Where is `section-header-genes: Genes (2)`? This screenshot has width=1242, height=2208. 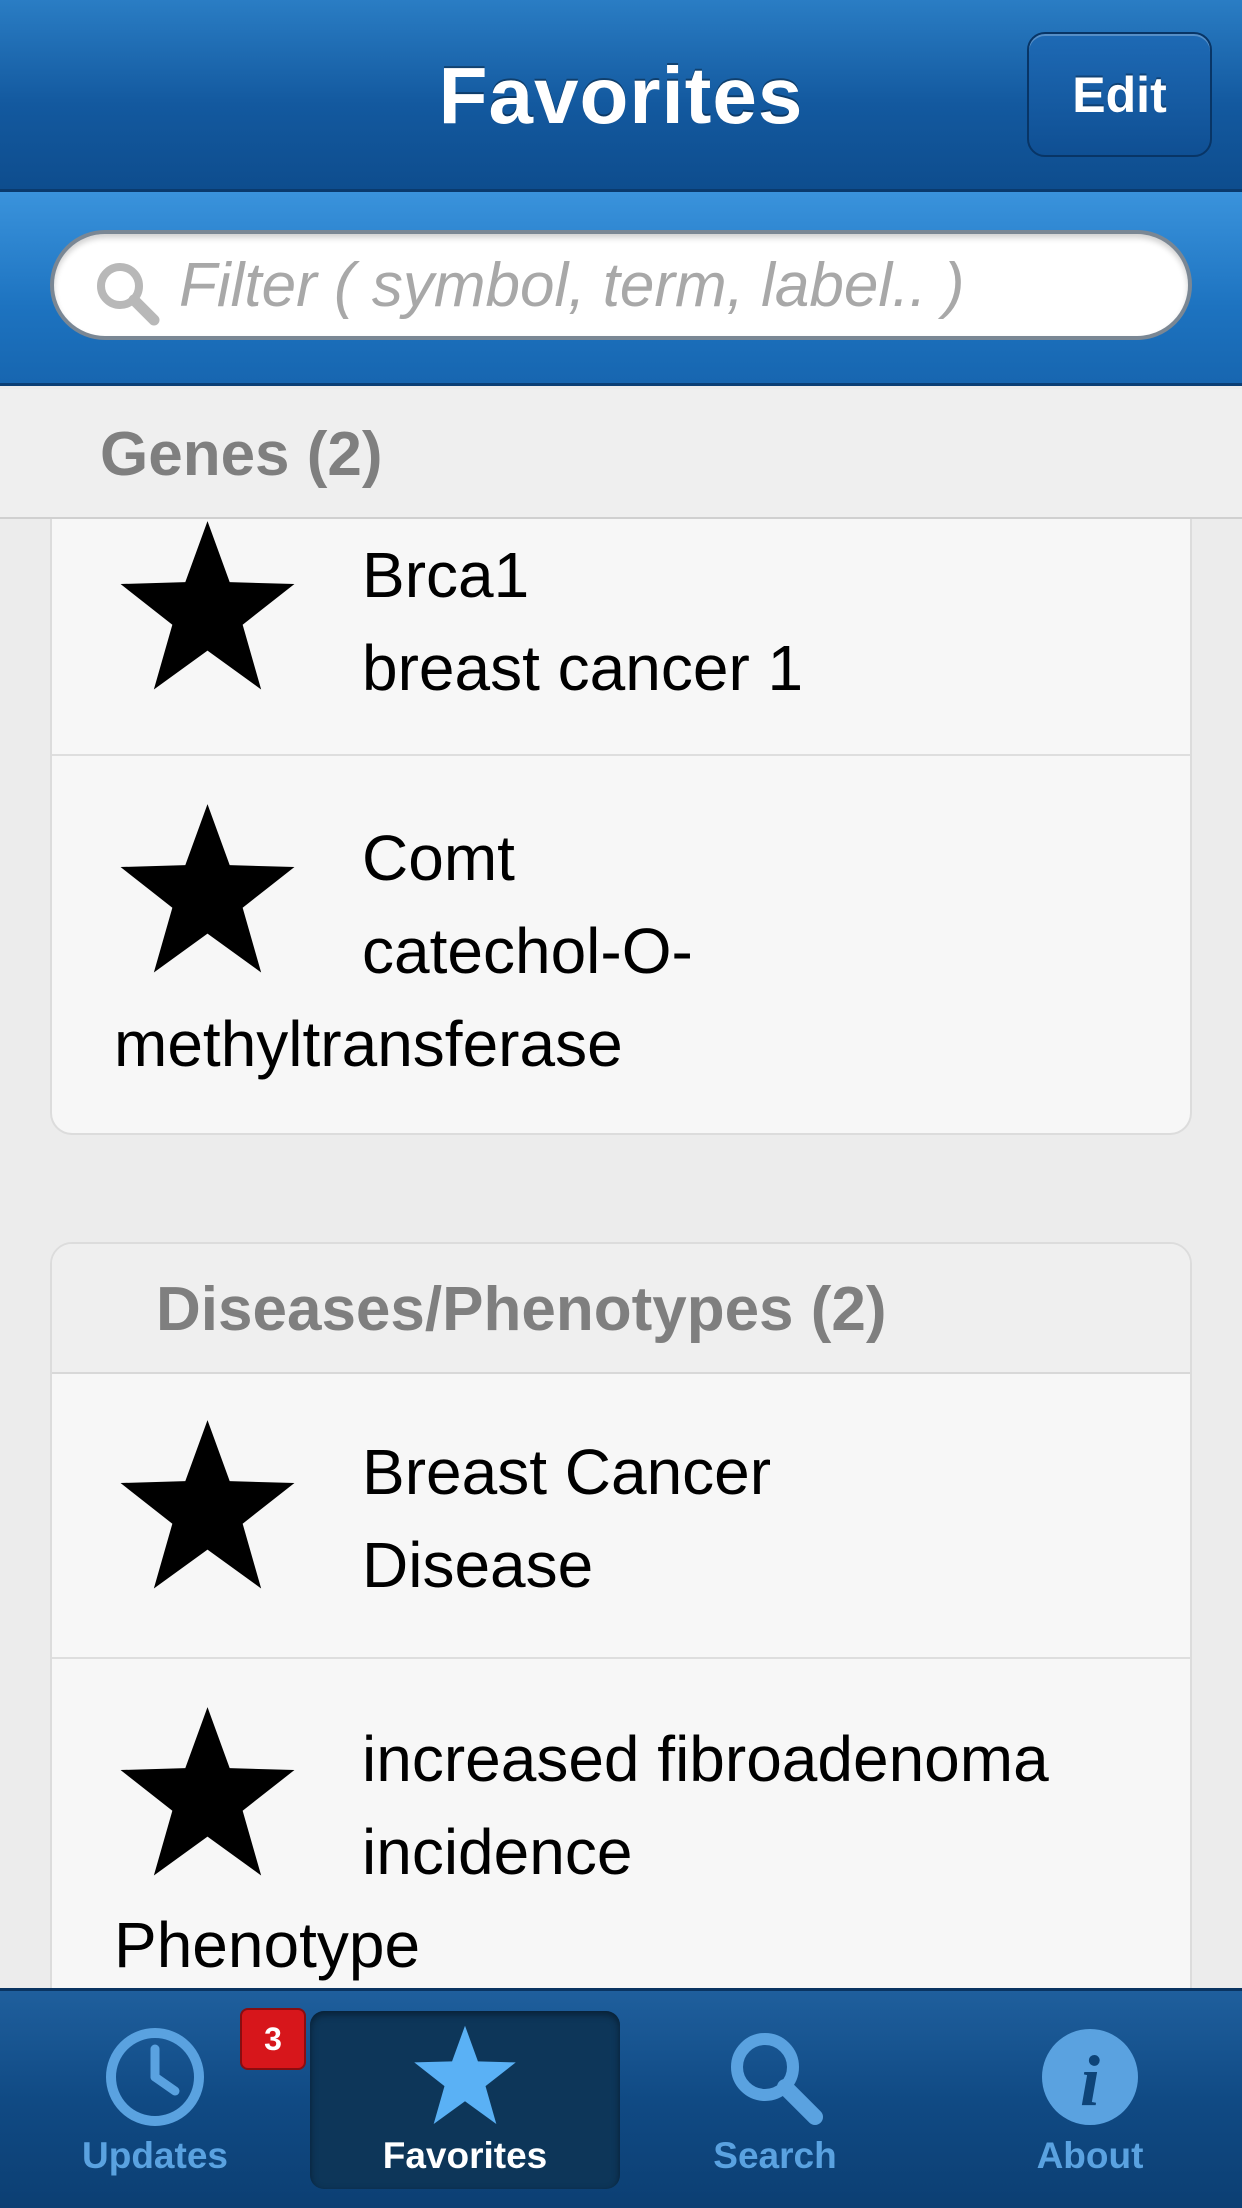
section-header-genes: Genes (2) is located at coordinates (621, 454).